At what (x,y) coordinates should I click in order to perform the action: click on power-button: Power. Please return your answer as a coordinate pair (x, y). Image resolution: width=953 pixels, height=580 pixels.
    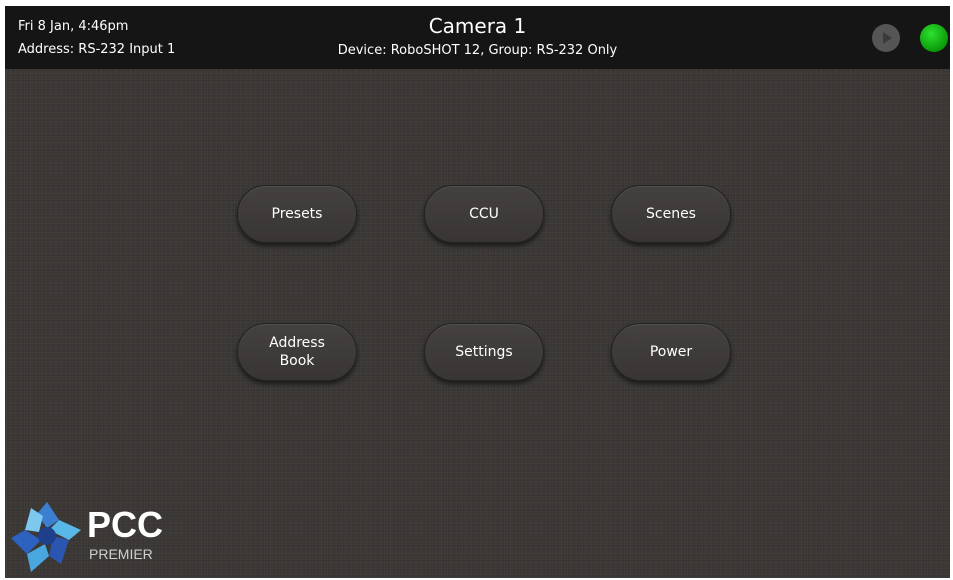
    Looking at the image, I should click on (671, 352).